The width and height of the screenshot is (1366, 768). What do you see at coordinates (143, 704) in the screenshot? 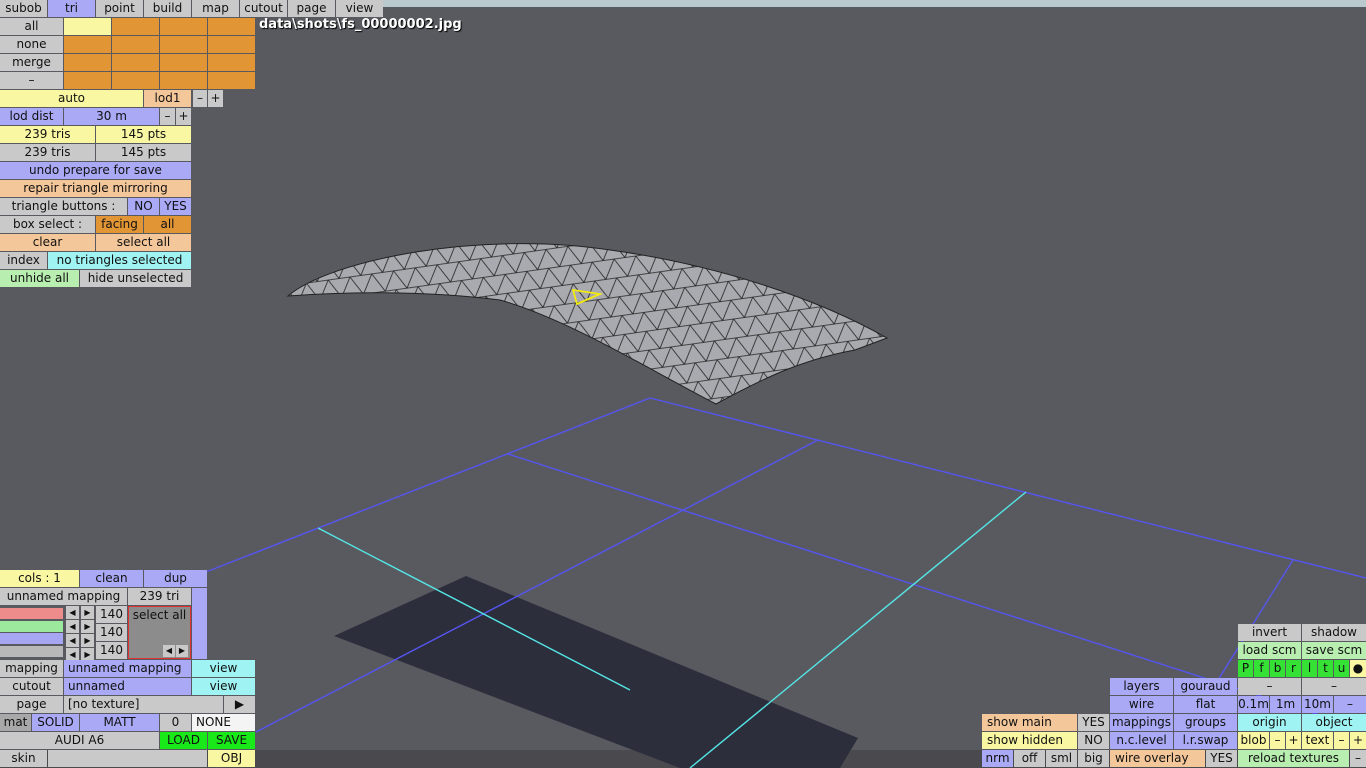
I see `page-texture-field: [no texture]` at bounding box center [143, 704].